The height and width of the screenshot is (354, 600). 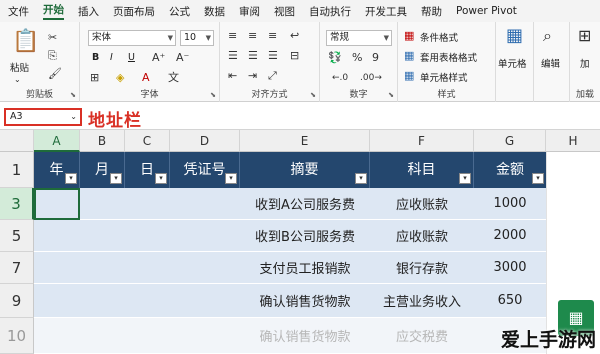 I want to click on orientation-icon: ⤢, so click(x=272, y=76).